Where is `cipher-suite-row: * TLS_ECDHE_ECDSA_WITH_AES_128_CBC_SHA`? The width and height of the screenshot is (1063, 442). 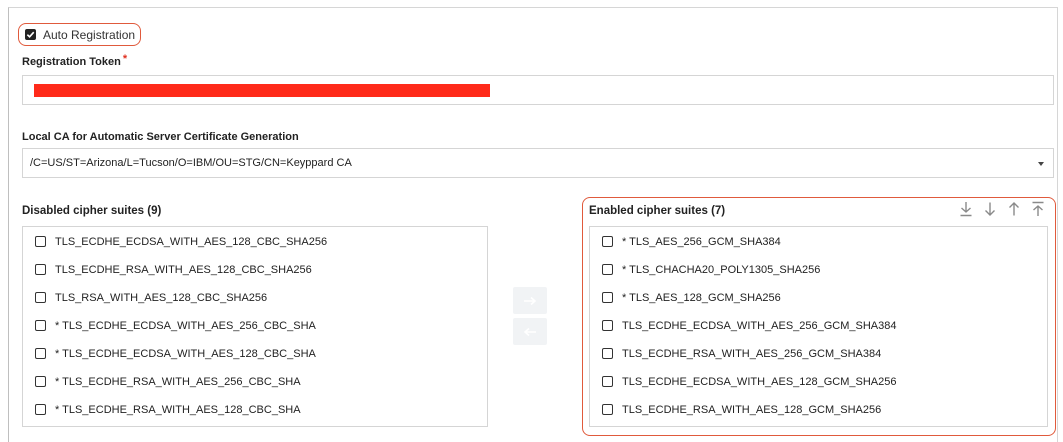
cipher-suite-row: * TLS_ECDHE_ECDSA_WITH_AES_128_CBC_SHA is located at coordinates (255, 353).